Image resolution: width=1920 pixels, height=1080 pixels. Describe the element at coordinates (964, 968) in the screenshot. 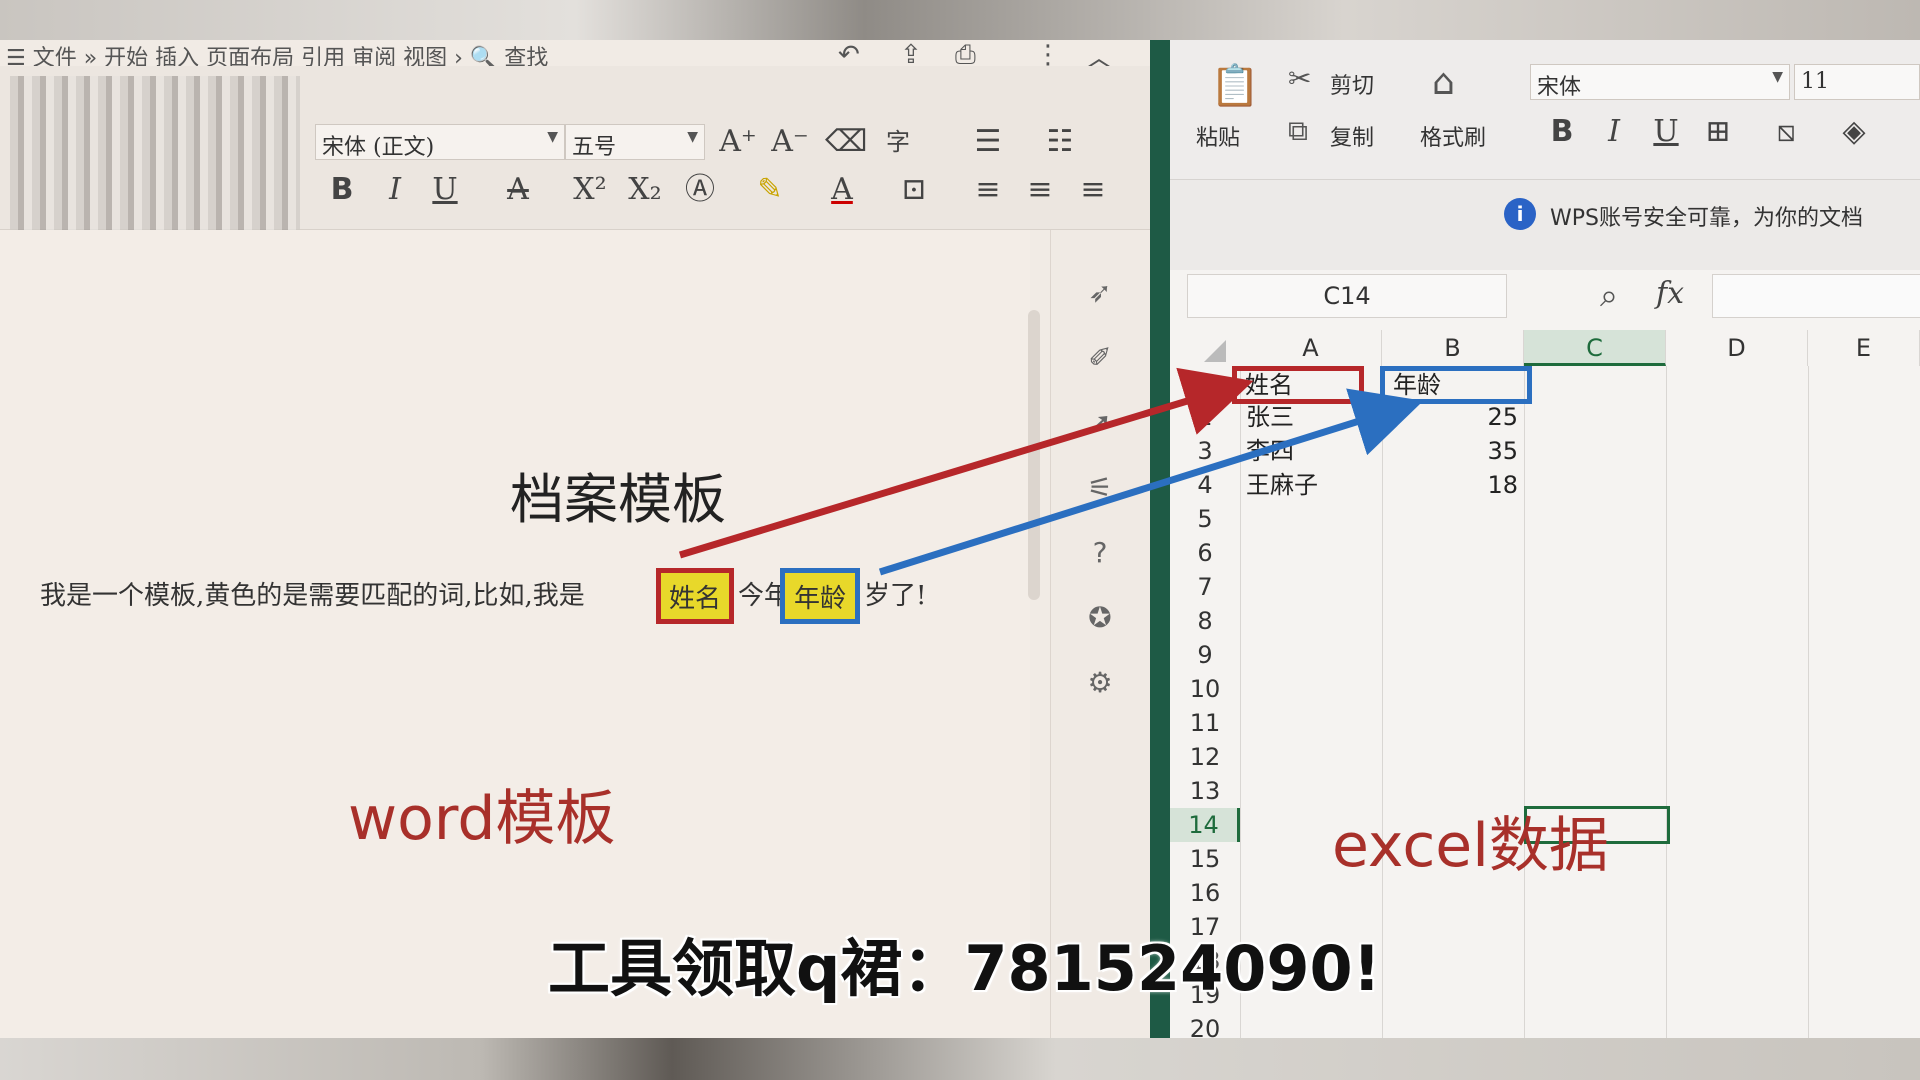

I see `video-subtitle: 工具领取q裙：781524090!` at that location.